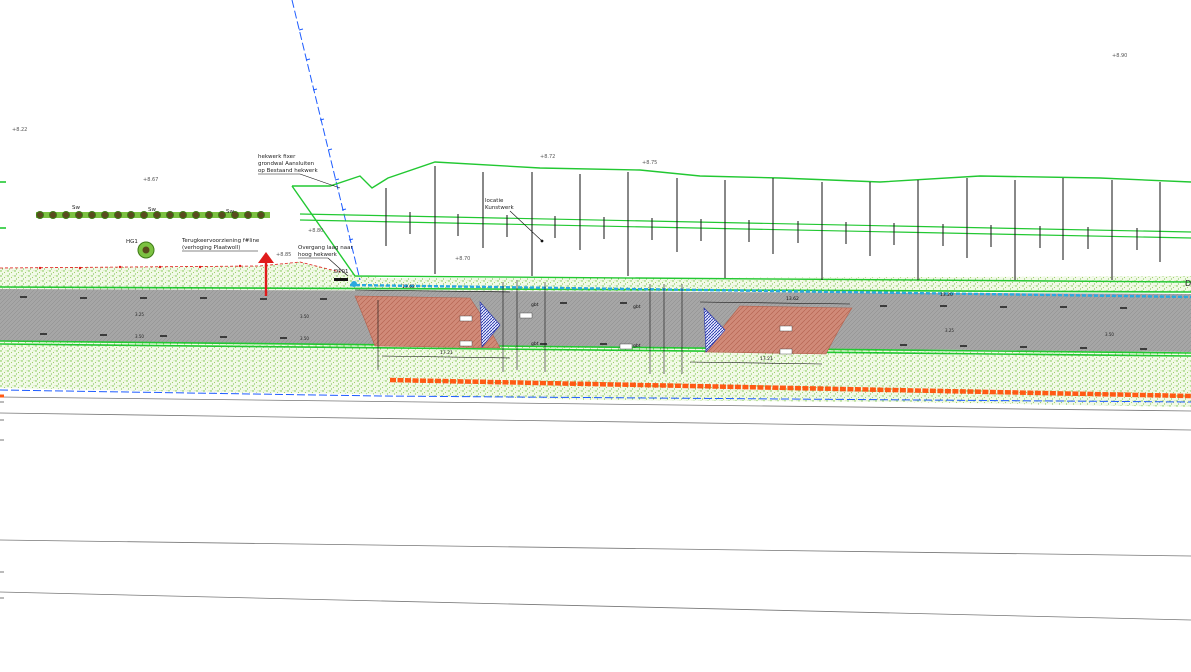 The width and height of the screenshot is (1191, 672). Describe the element at coordinates (649, 163) in the screenshot. I see `elevation-4: +8.75` at that location.